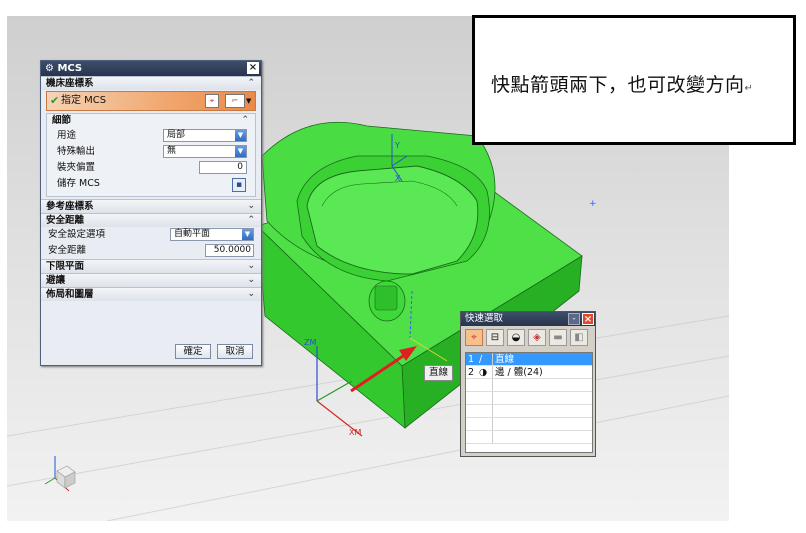 The width and height of the screenshot is (806, 533). What do you see at coordinates (310, 342) in the screenshot?
I see `zm-axis-label: ZM` at bounding box center [310, 342].